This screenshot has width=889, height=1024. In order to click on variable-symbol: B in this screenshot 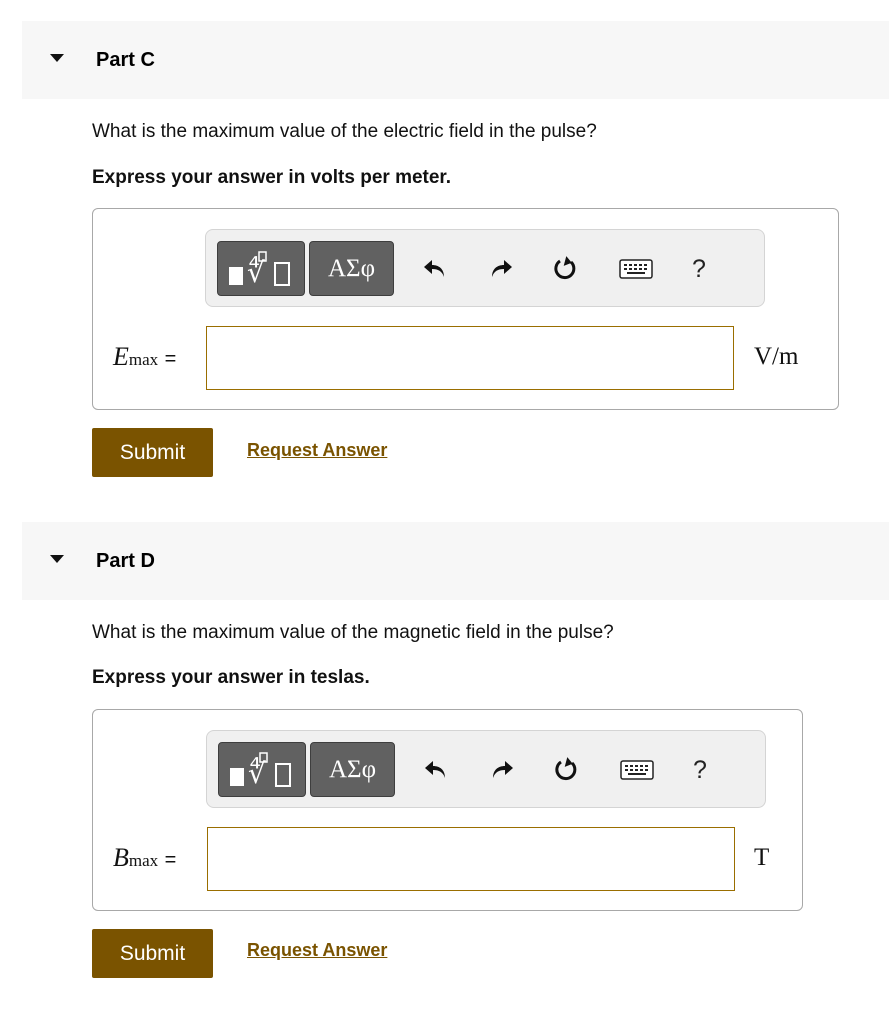, I will do `click(121, 857)`.